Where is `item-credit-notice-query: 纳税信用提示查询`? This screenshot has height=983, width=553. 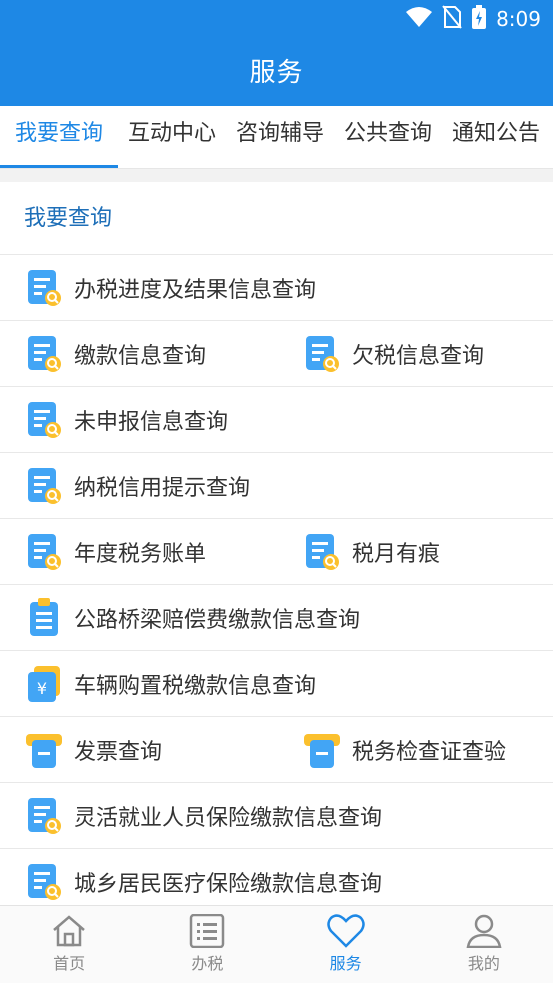
item-credit-notice-query: 纳税信用提示查询 is located at coordinates (138, 485).